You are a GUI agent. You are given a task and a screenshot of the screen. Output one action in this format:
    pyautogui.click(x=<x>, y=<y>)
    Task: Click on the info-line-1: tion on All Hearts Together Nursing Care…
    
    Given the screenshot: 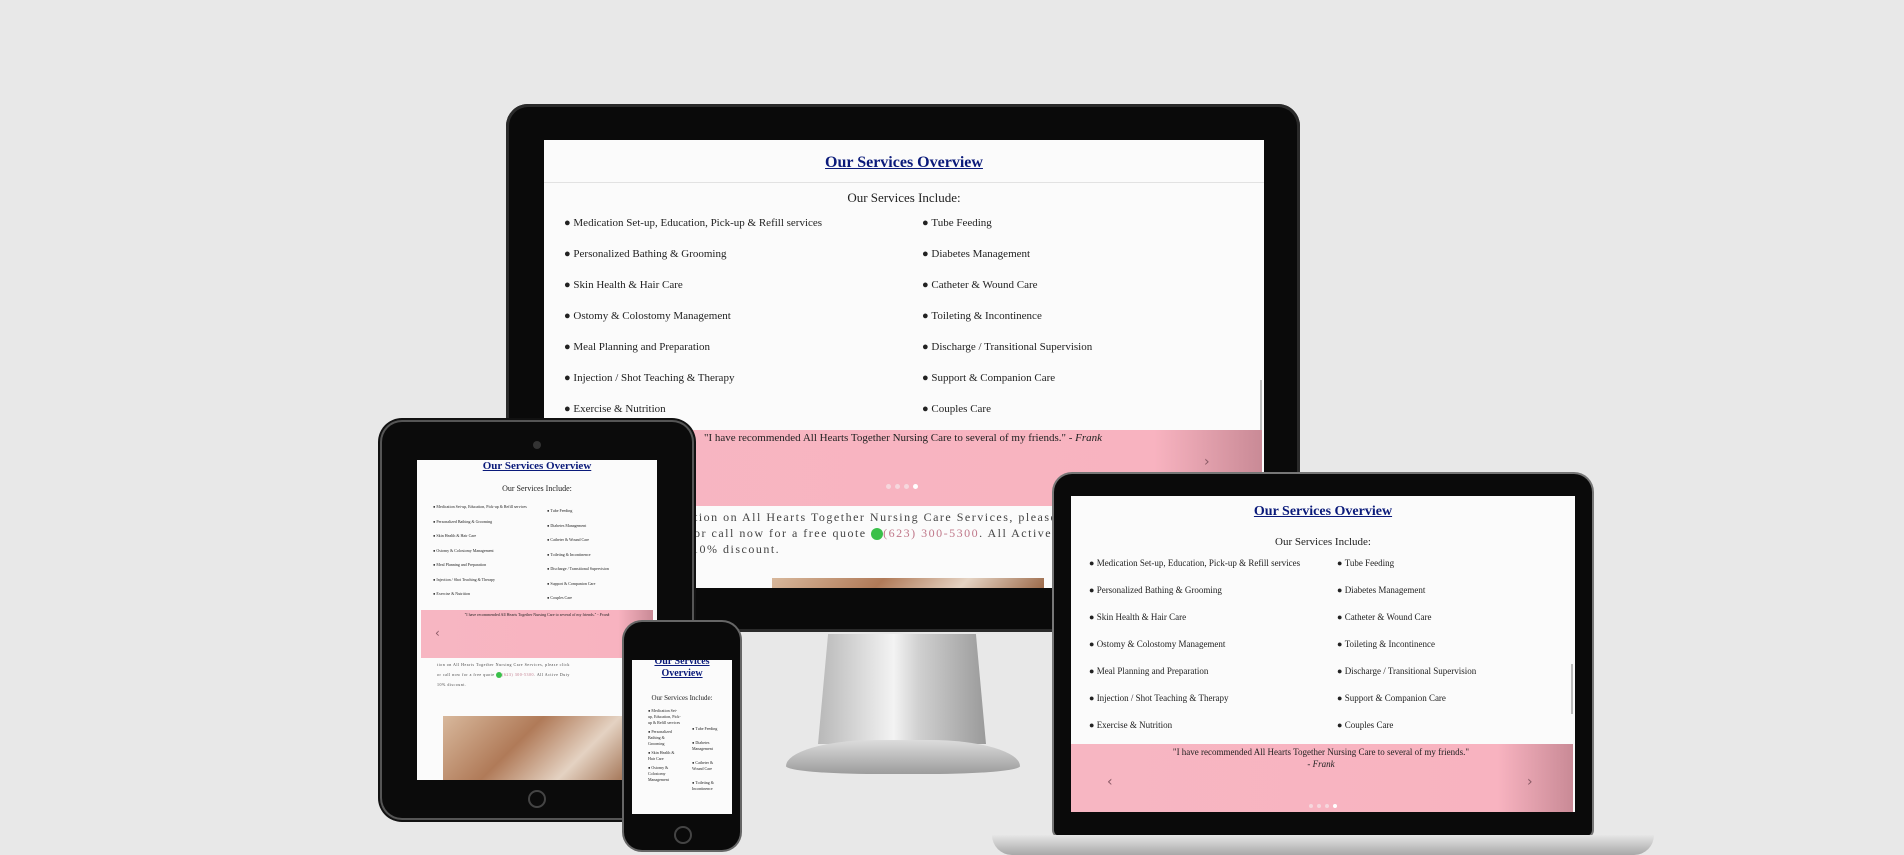 What is the action you would take?
    pyautogui.click(x=503, y=664)
    